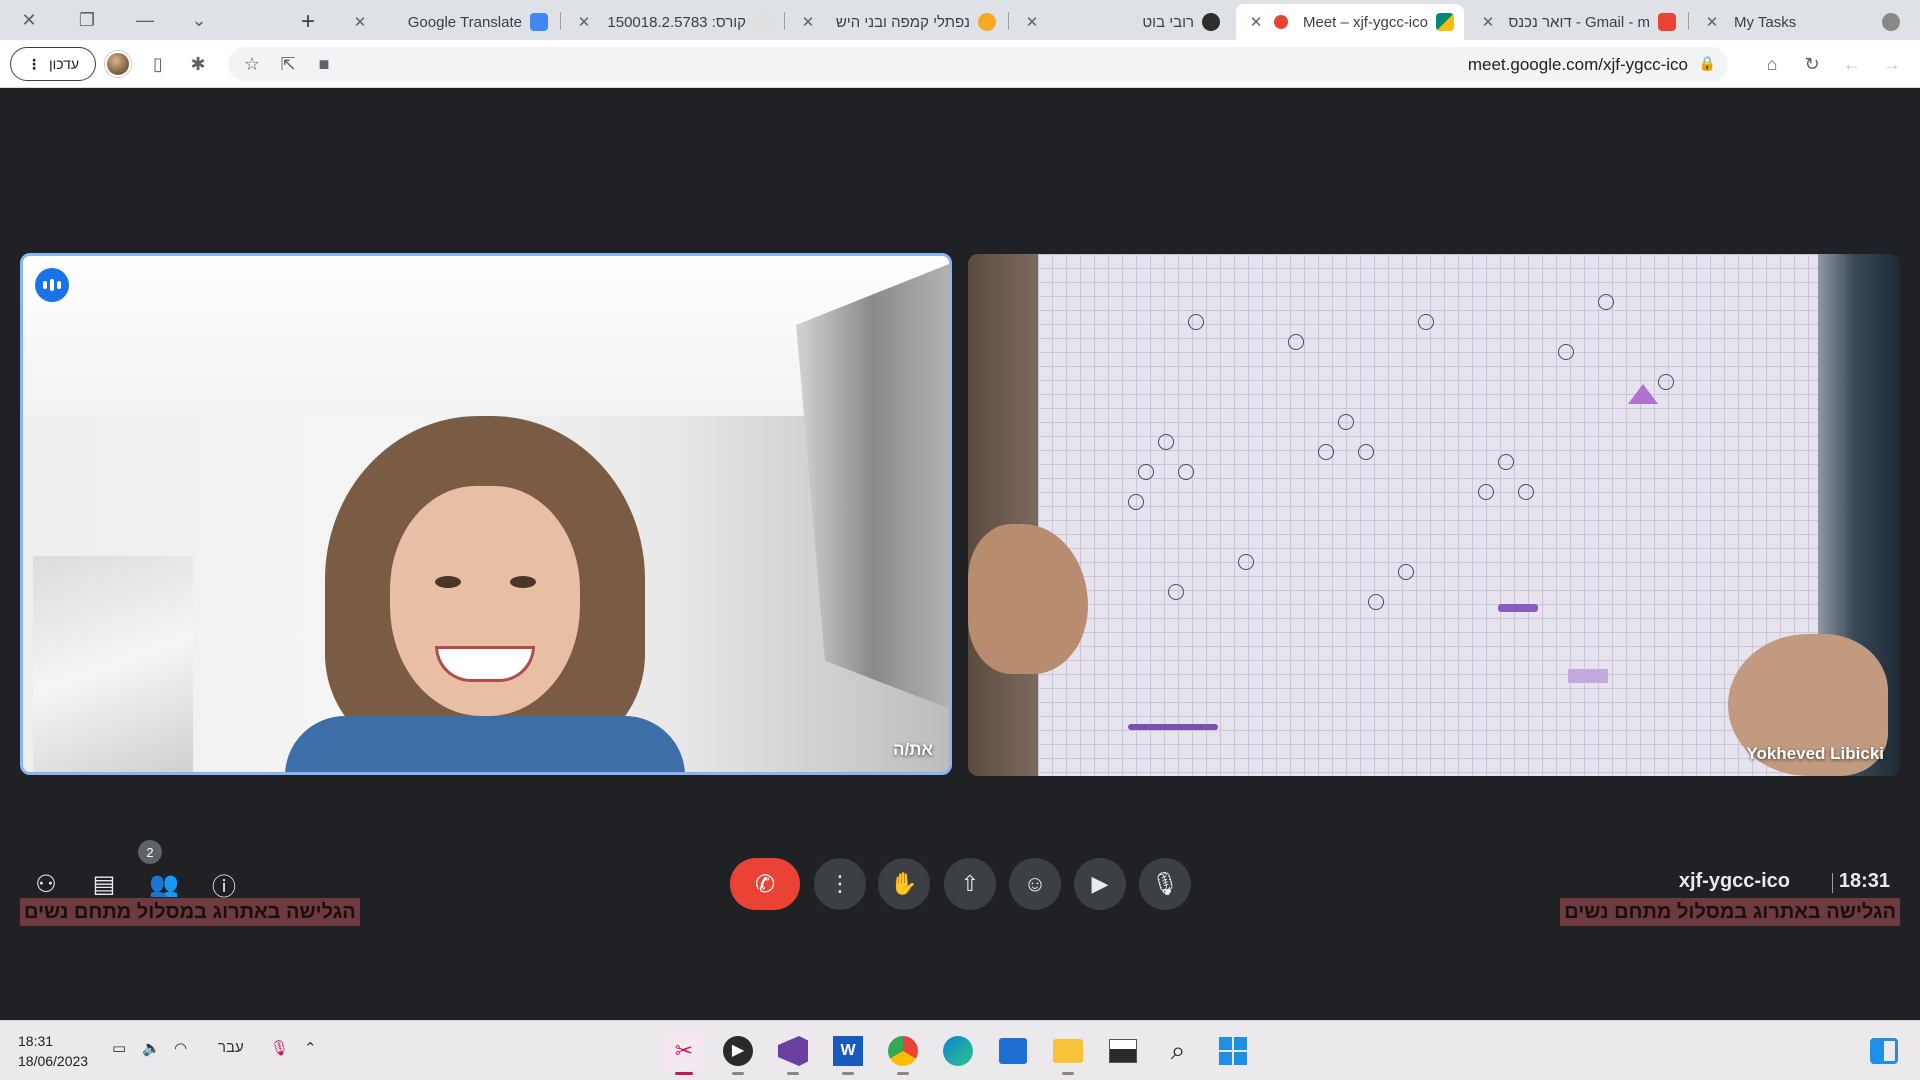 This screenshot has height=1080, width=1920. What do you see at coordinates (180, 1048) in the screenshot?
I see `wifi-icon: ◠` at bounding box center [180, 1048].